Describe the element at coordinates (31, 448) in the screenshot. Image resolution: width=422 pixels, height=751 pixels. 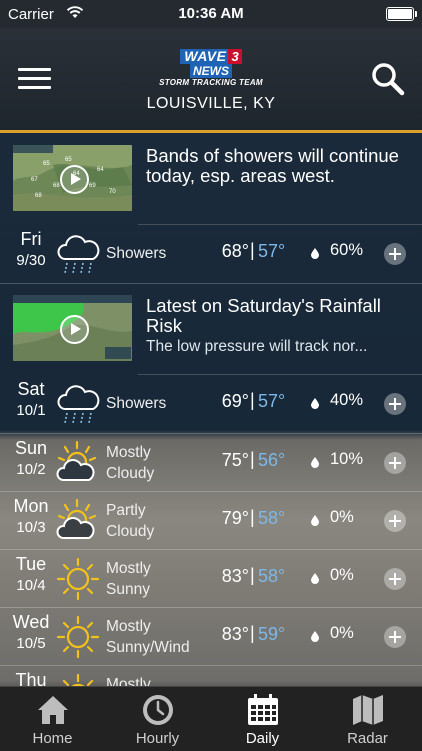
I see `day-name: Sun` at that location.